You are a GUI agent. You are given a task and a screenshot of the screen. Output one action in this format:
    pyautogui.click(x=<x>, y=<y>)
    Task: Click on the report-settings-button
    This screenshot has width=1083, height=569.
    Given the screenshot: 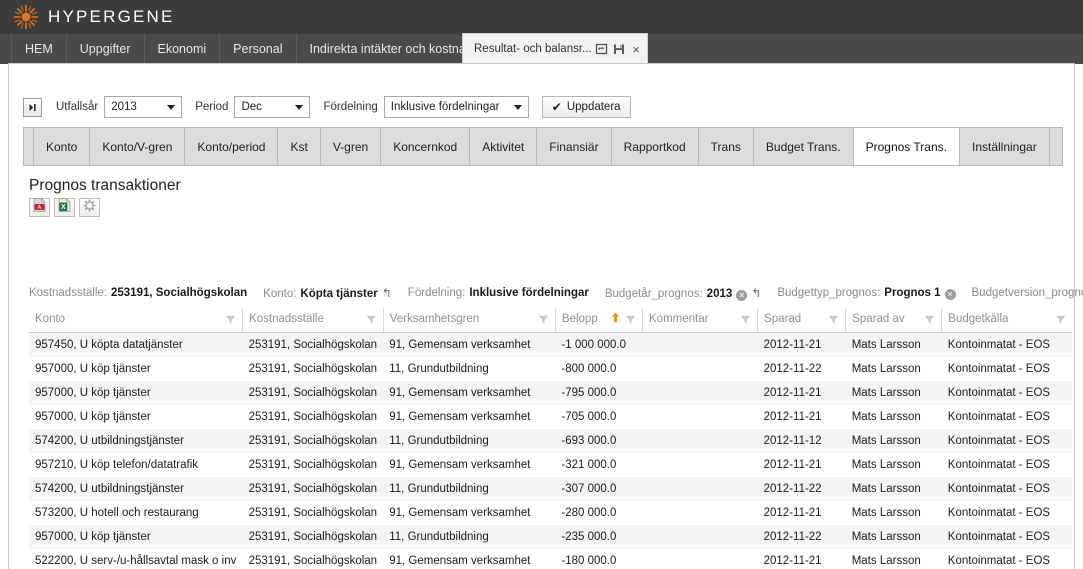 What is the action you would take?
    pyautogui.click(x=89, y=207)
    